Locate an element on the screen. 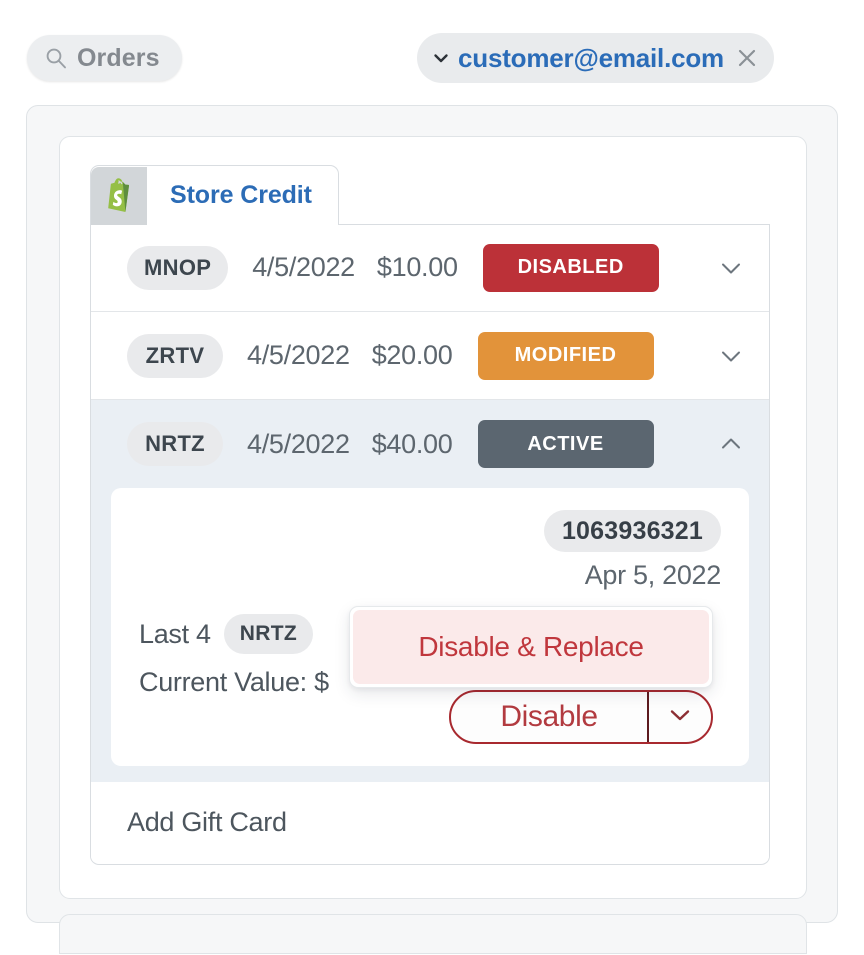  last4-value: NRTZ is located at coordinates (268, 634).